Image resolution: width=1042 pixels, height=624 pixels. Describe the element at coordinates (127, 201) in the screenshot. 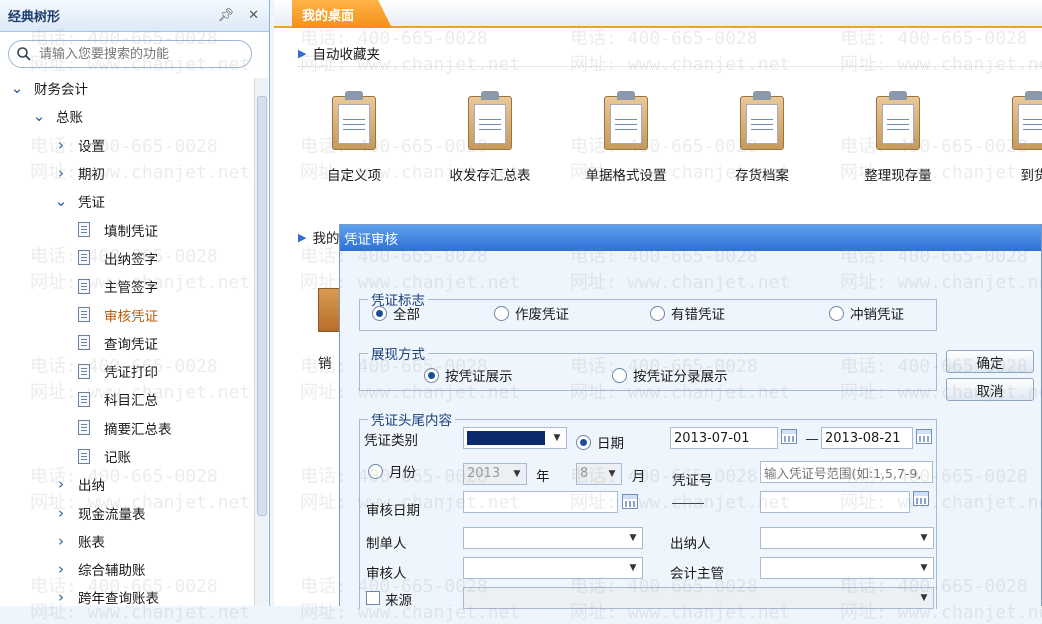

I see `tree-node: ⌄ 凭证` at that location.